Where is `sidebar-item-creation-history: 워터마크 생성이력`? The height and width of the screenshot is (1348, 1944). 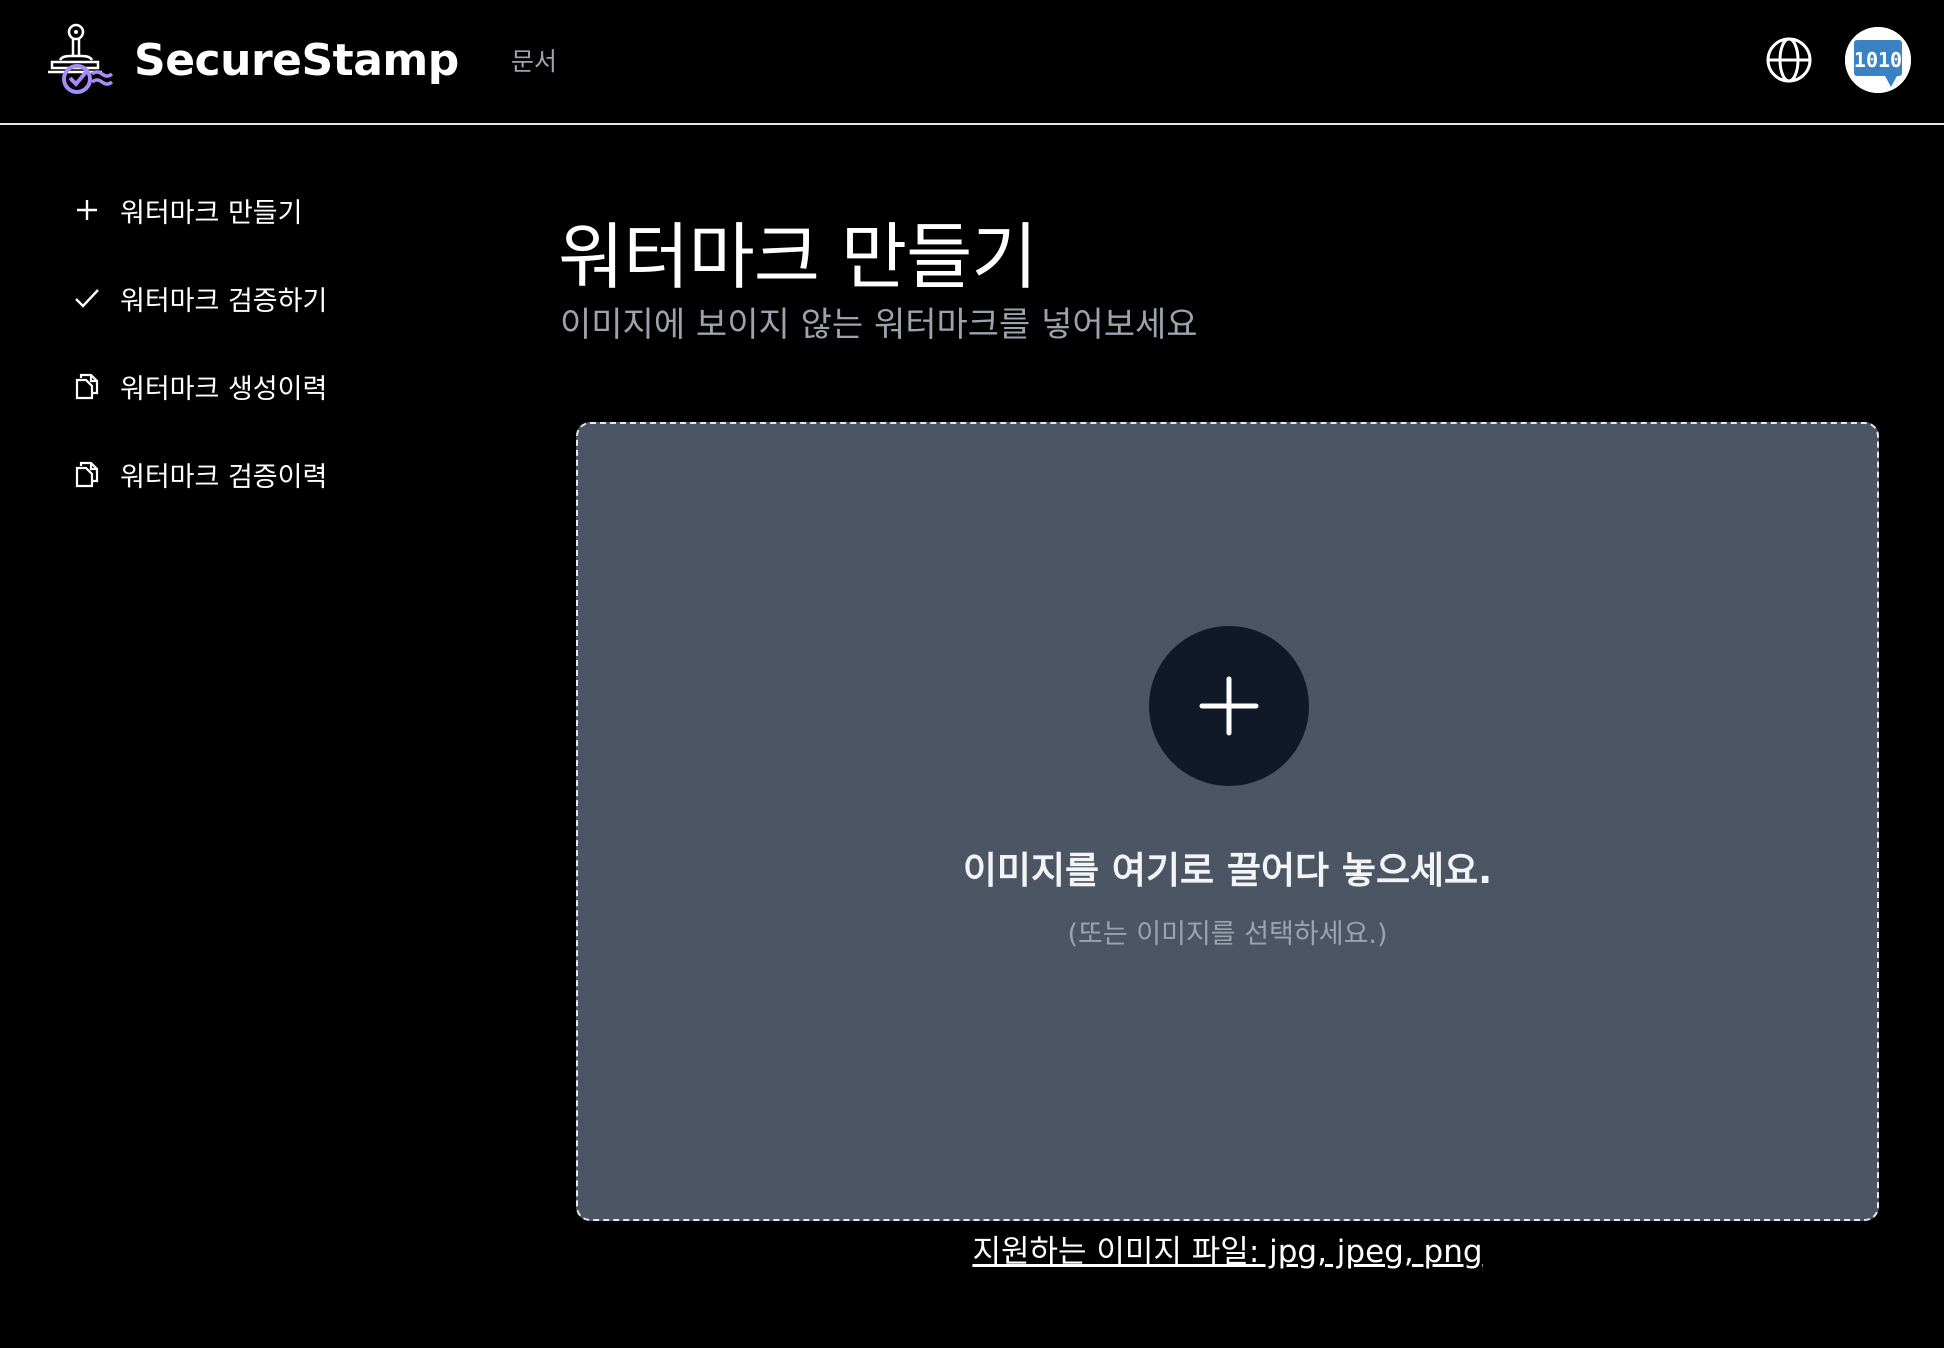
sidebar-item-creation-history: 워터마크 생성이력 is located at coordinates (198, 386).